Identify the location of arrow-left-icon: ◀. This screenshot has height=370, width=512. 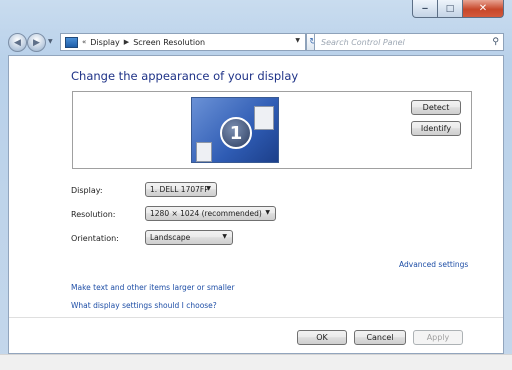
(17, 42).